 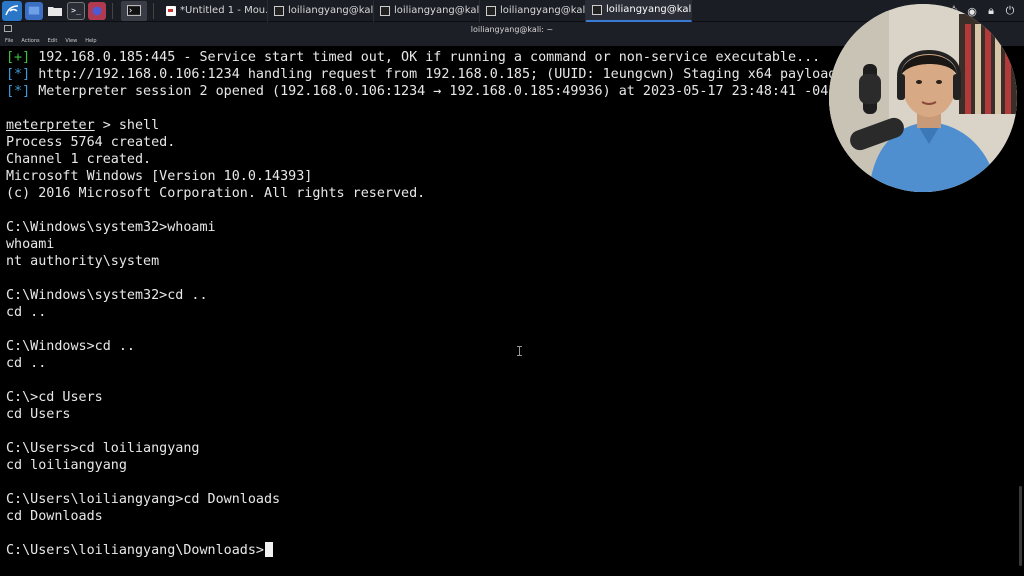 I want to click on terminal-line-text: > shell, so click(x=127, y=125).